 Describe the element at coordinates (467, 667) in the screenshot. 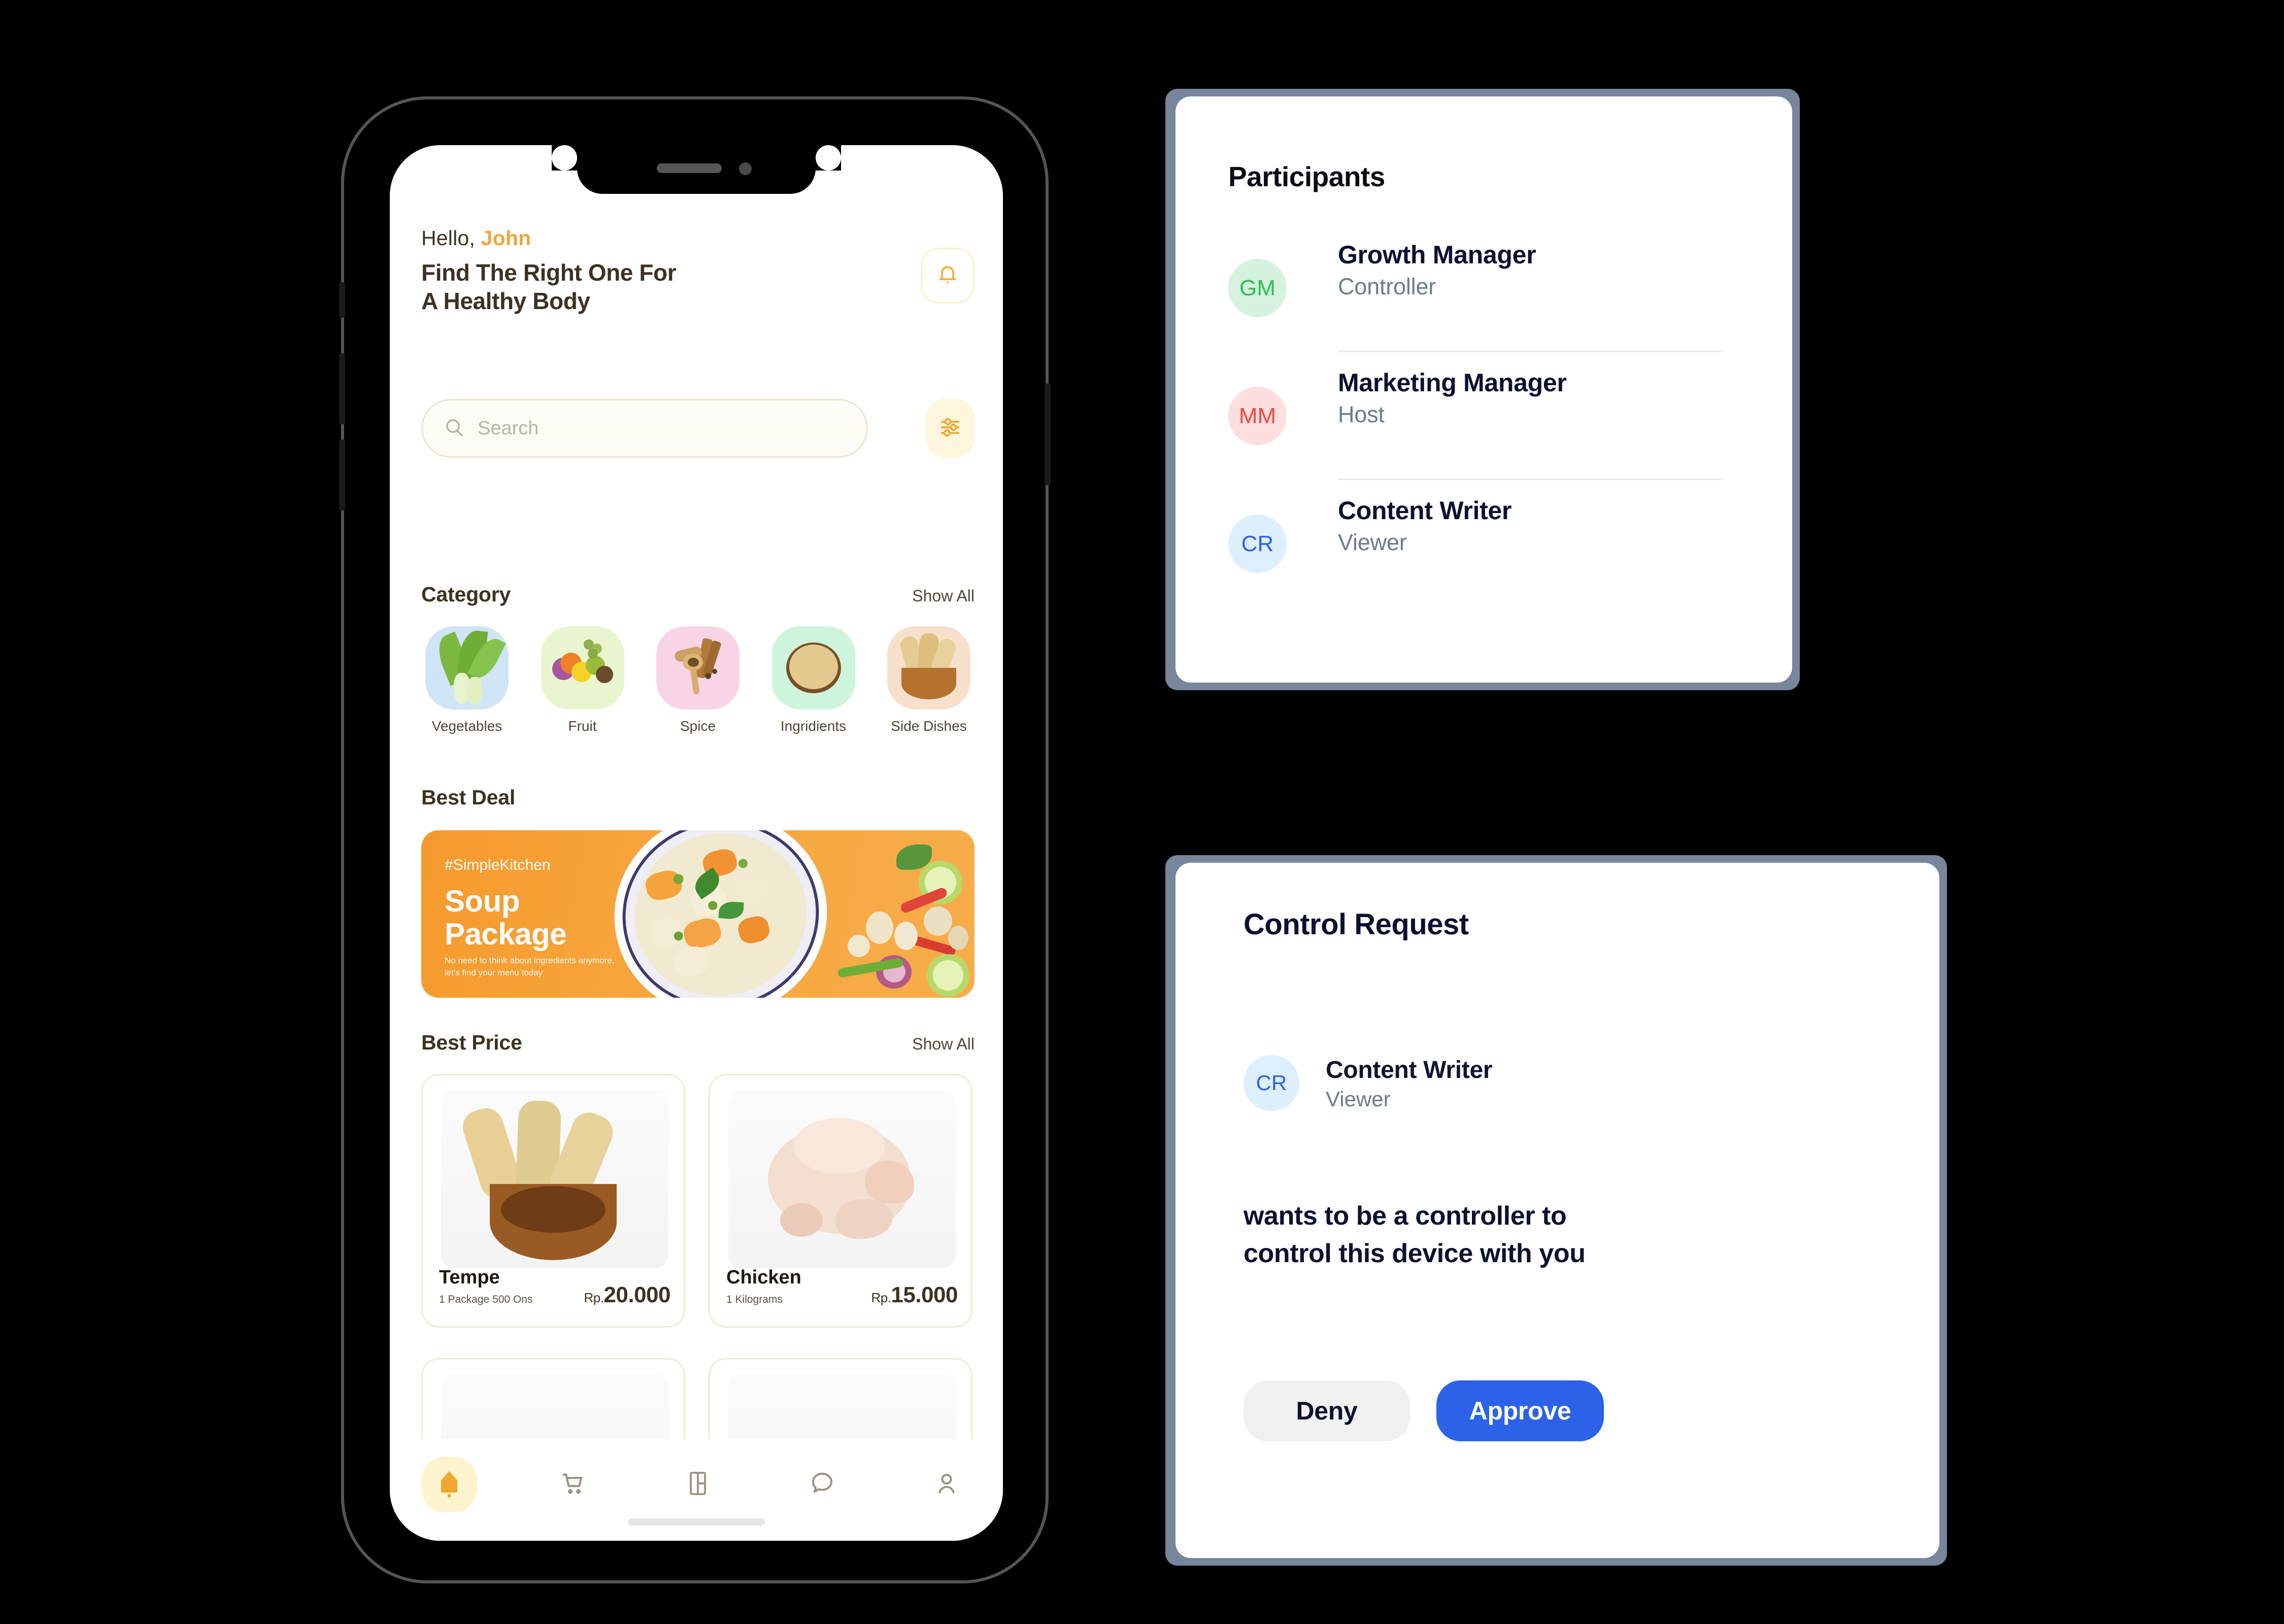

I see `category-icon-vegetables` at that location.